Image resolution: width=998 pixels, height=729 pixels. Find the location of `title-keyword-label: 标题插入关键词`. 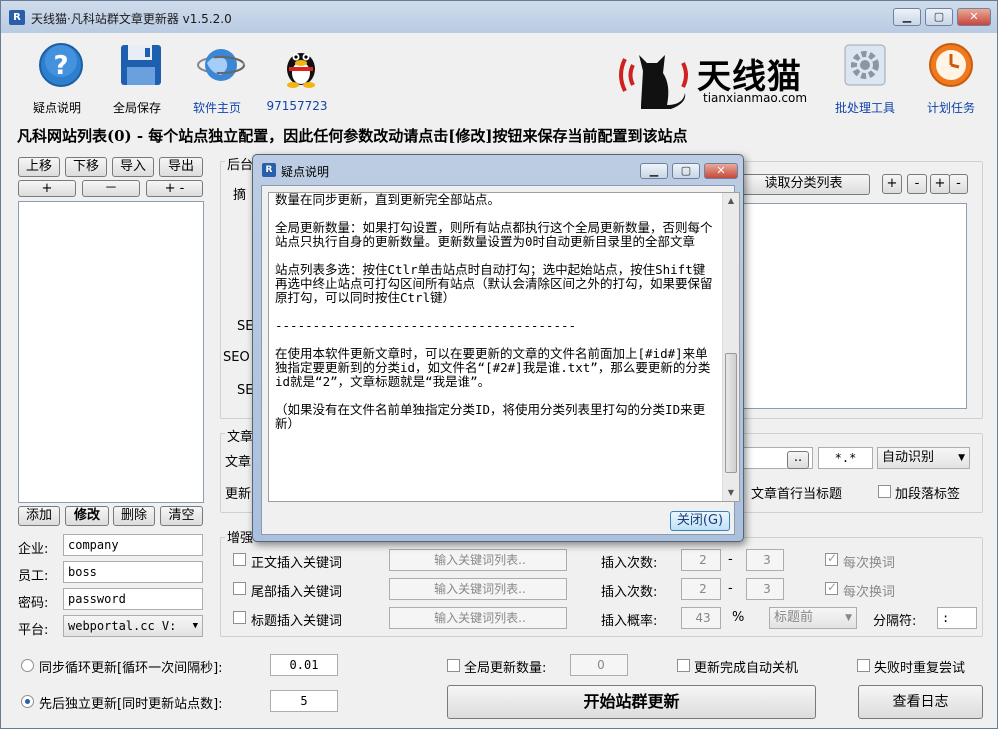

title-keyword-label: 标题插入关键词 is located at coordinates (297, 621).